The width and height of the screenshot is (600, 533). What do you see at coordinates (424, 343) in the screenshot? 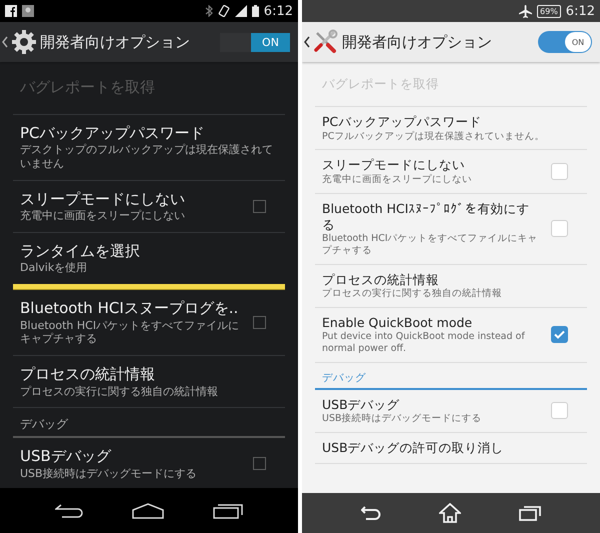
I see `setting-summary: Put device into QuickBoot mode instead of normal power off.` at bounding box center [424, 343].